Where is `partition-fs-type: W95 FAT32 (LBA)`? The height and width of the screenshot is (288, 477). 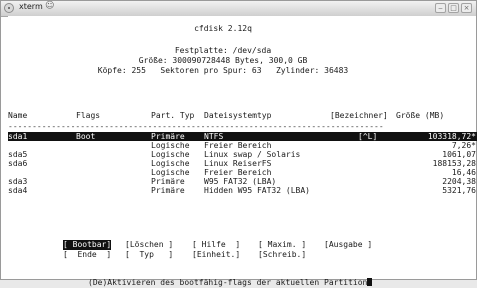
partition-fs-type: W95 FAT32 (LBA) is located at coordinates (240, 181).